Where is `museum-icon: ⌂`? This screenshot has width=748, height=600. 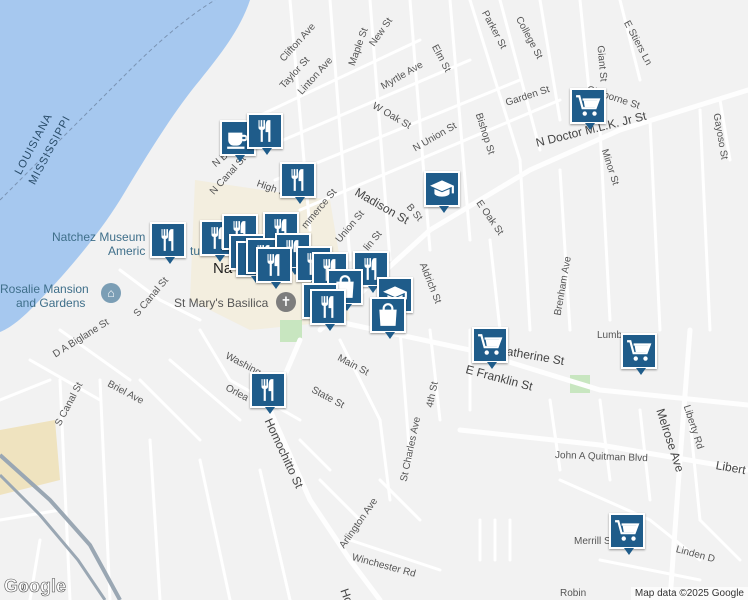
museum-icon: ⌂ is located at coordinates (111, 293).